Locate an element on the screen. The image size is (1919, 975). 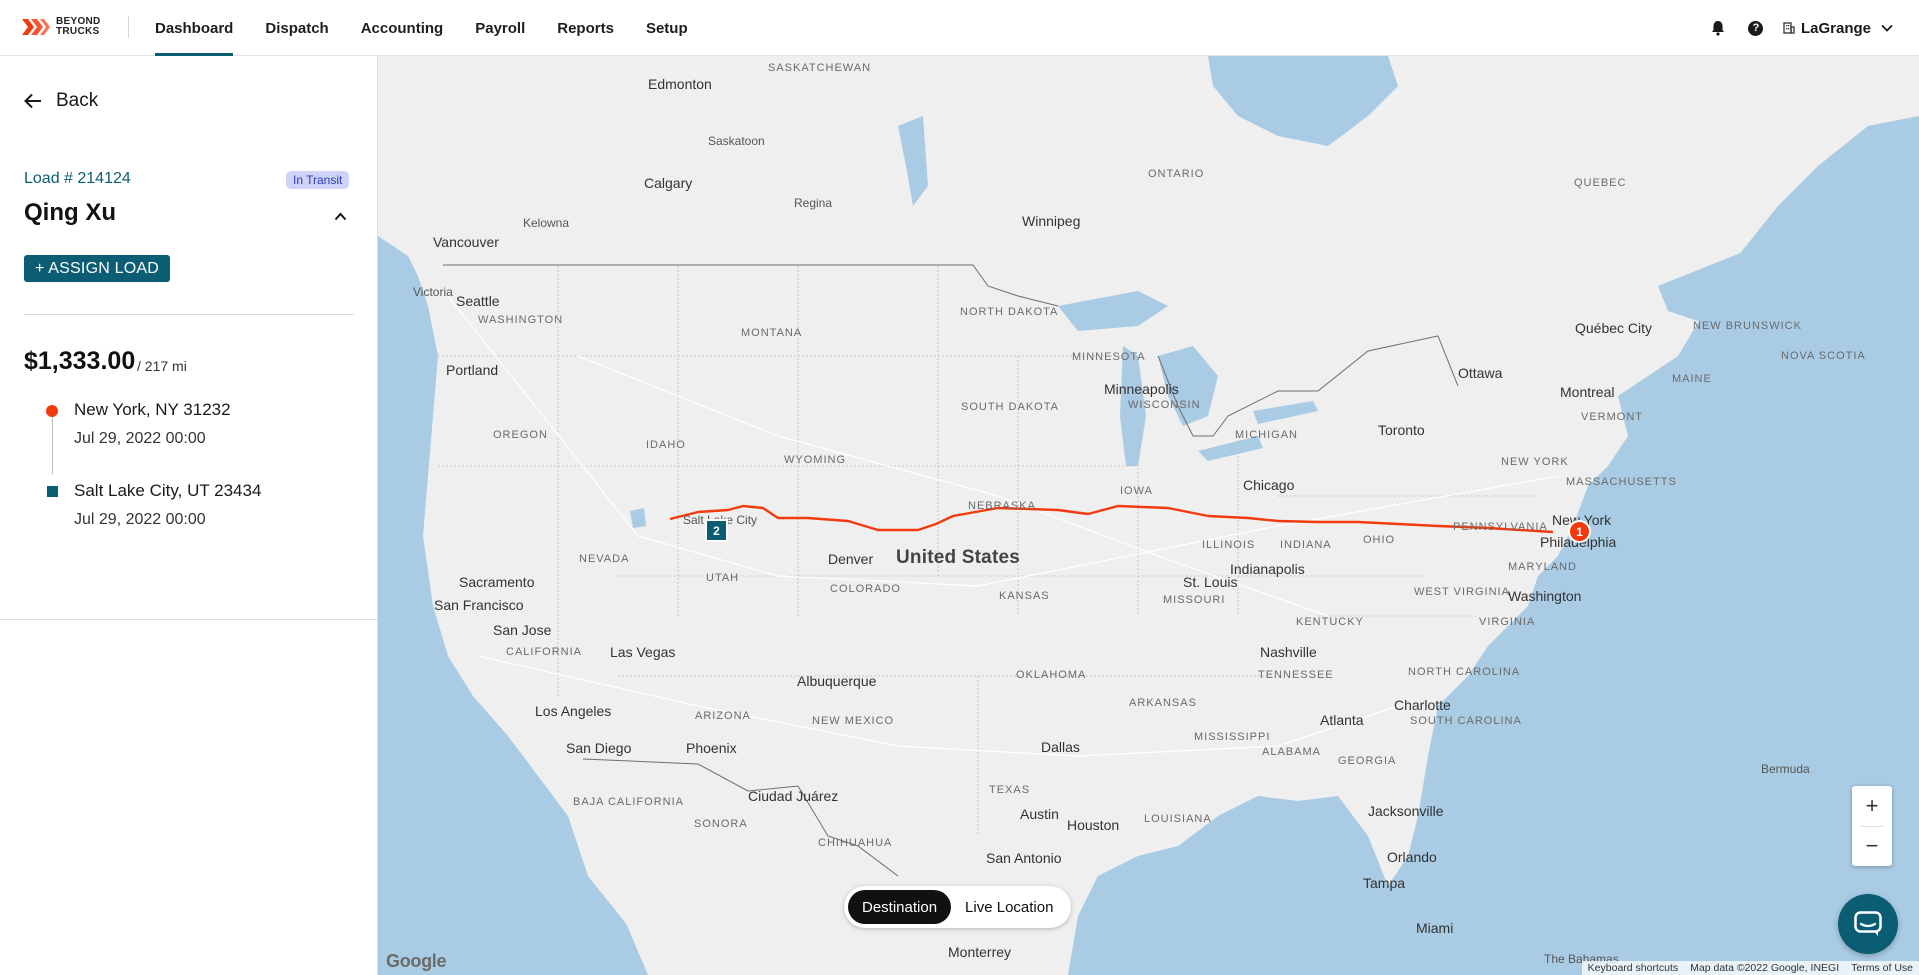
map-label-toronto: Toronto is located at coordinates (1401, 430).